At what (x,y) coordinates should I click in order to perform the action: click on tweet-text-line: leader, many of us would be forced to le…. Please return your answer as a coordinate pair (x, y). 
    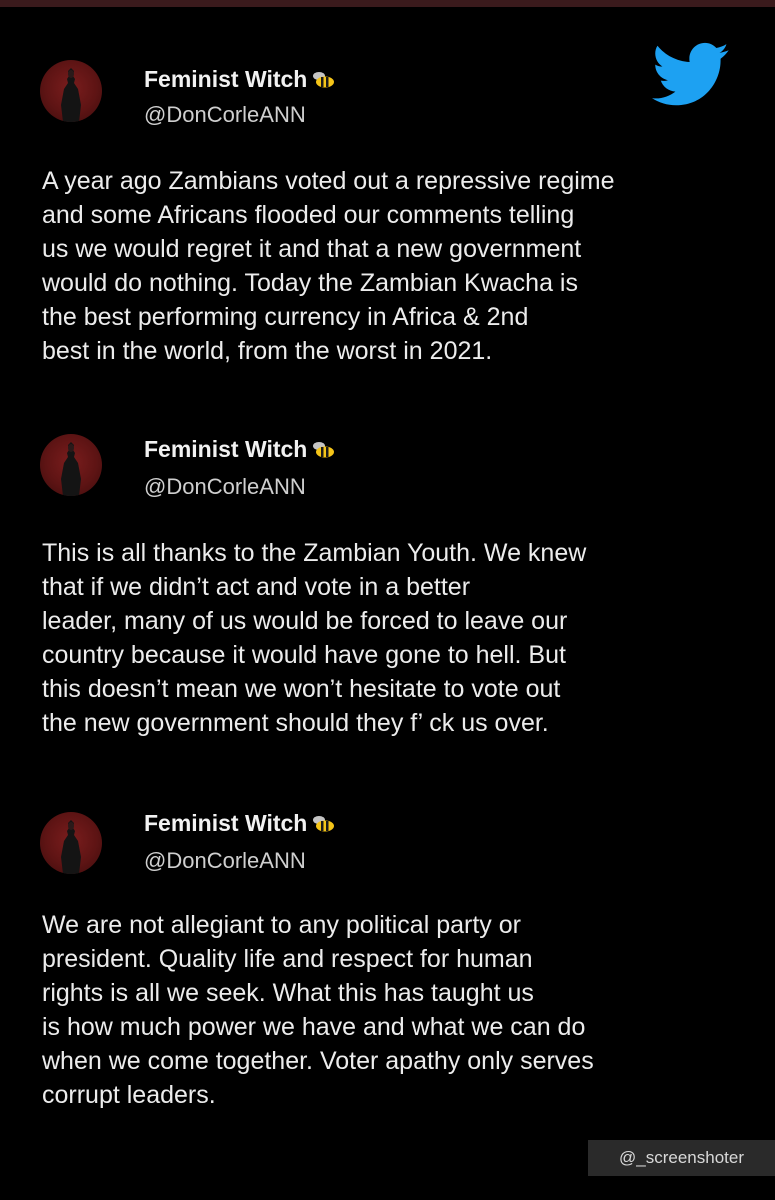
    Looking at the image, I should click on (305, 621).